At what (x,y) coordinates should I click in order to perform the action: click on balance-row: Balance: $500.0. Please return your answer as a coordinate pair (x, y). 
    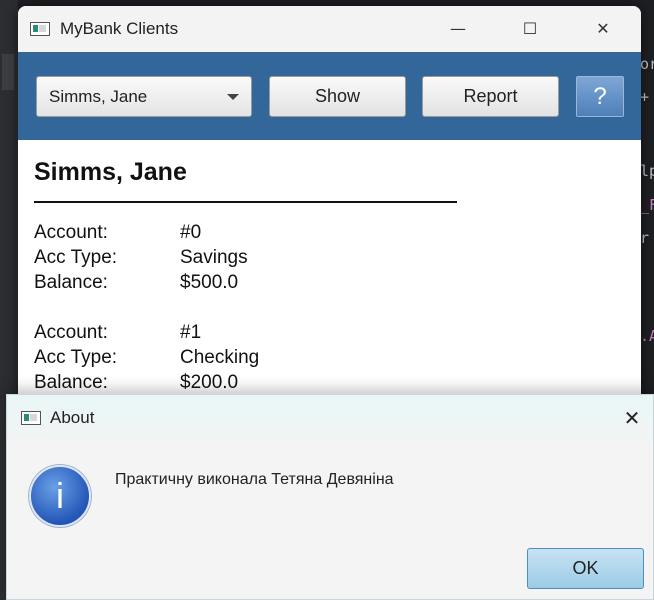
    Looking at the image, I should click on (184, 284).